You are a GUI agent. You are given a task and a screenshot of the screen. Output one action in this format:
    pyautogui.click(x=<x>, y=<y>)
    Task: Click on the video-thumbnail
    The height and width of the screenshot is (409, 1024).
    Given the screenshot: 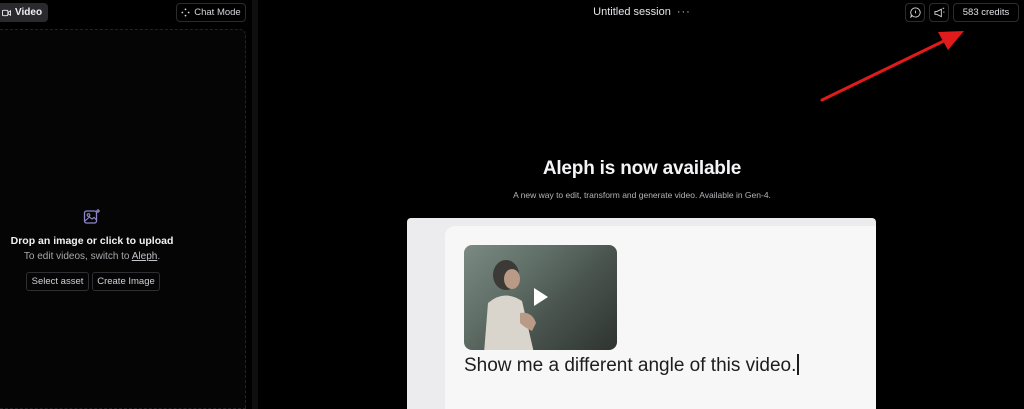 What is the action you would take?
    pyautogui.click(x=540, y=297)
    